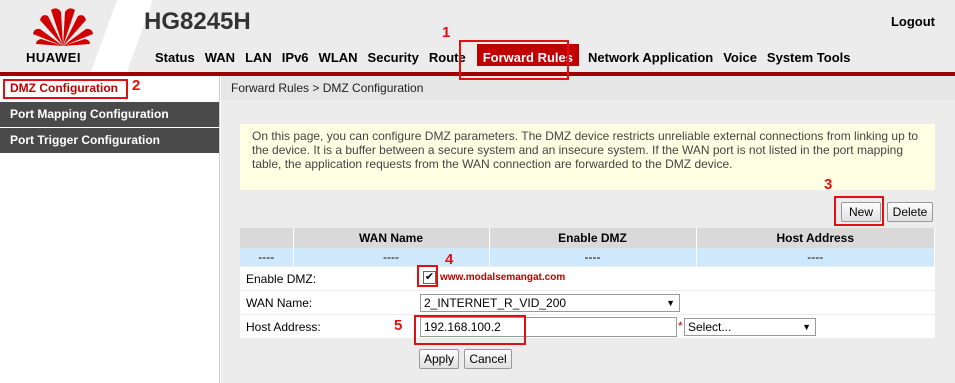  Describe the element at coordinates (393, 57) in the screenshot. I see `nav-security: Security` at that location.